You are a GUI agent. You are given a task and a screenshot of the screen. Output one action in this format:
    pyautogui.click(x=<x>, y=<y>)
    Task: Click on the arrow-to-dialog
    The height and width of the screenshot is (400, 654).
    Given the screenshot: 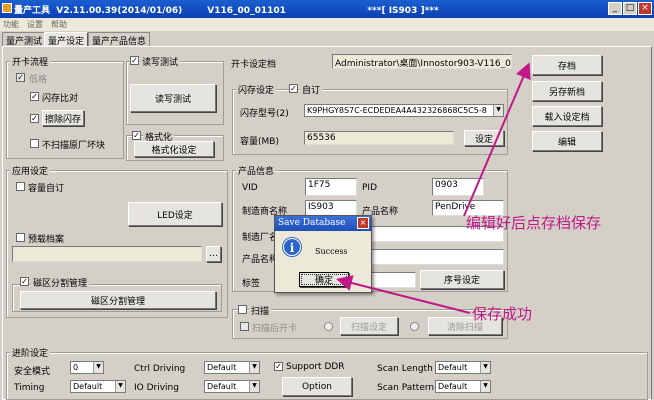 What is the action you would take?
    pyautogui.click(x=403, y=294)
    